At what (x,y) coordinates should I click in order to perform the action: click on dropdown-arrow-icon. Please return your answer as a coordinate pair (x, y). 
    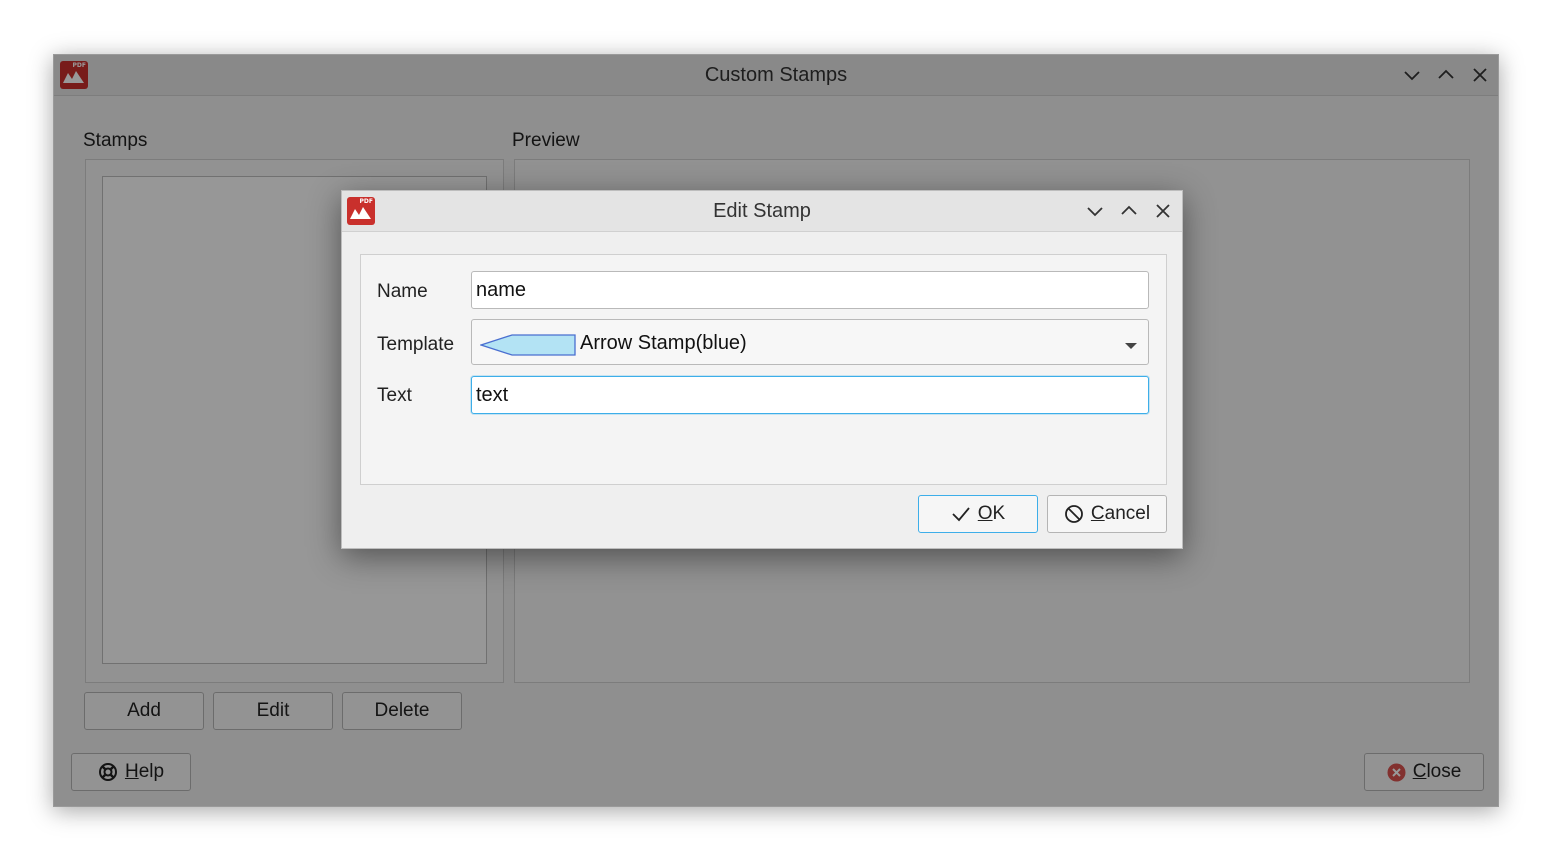
    Looking at the image, I should click on (1131, 343).